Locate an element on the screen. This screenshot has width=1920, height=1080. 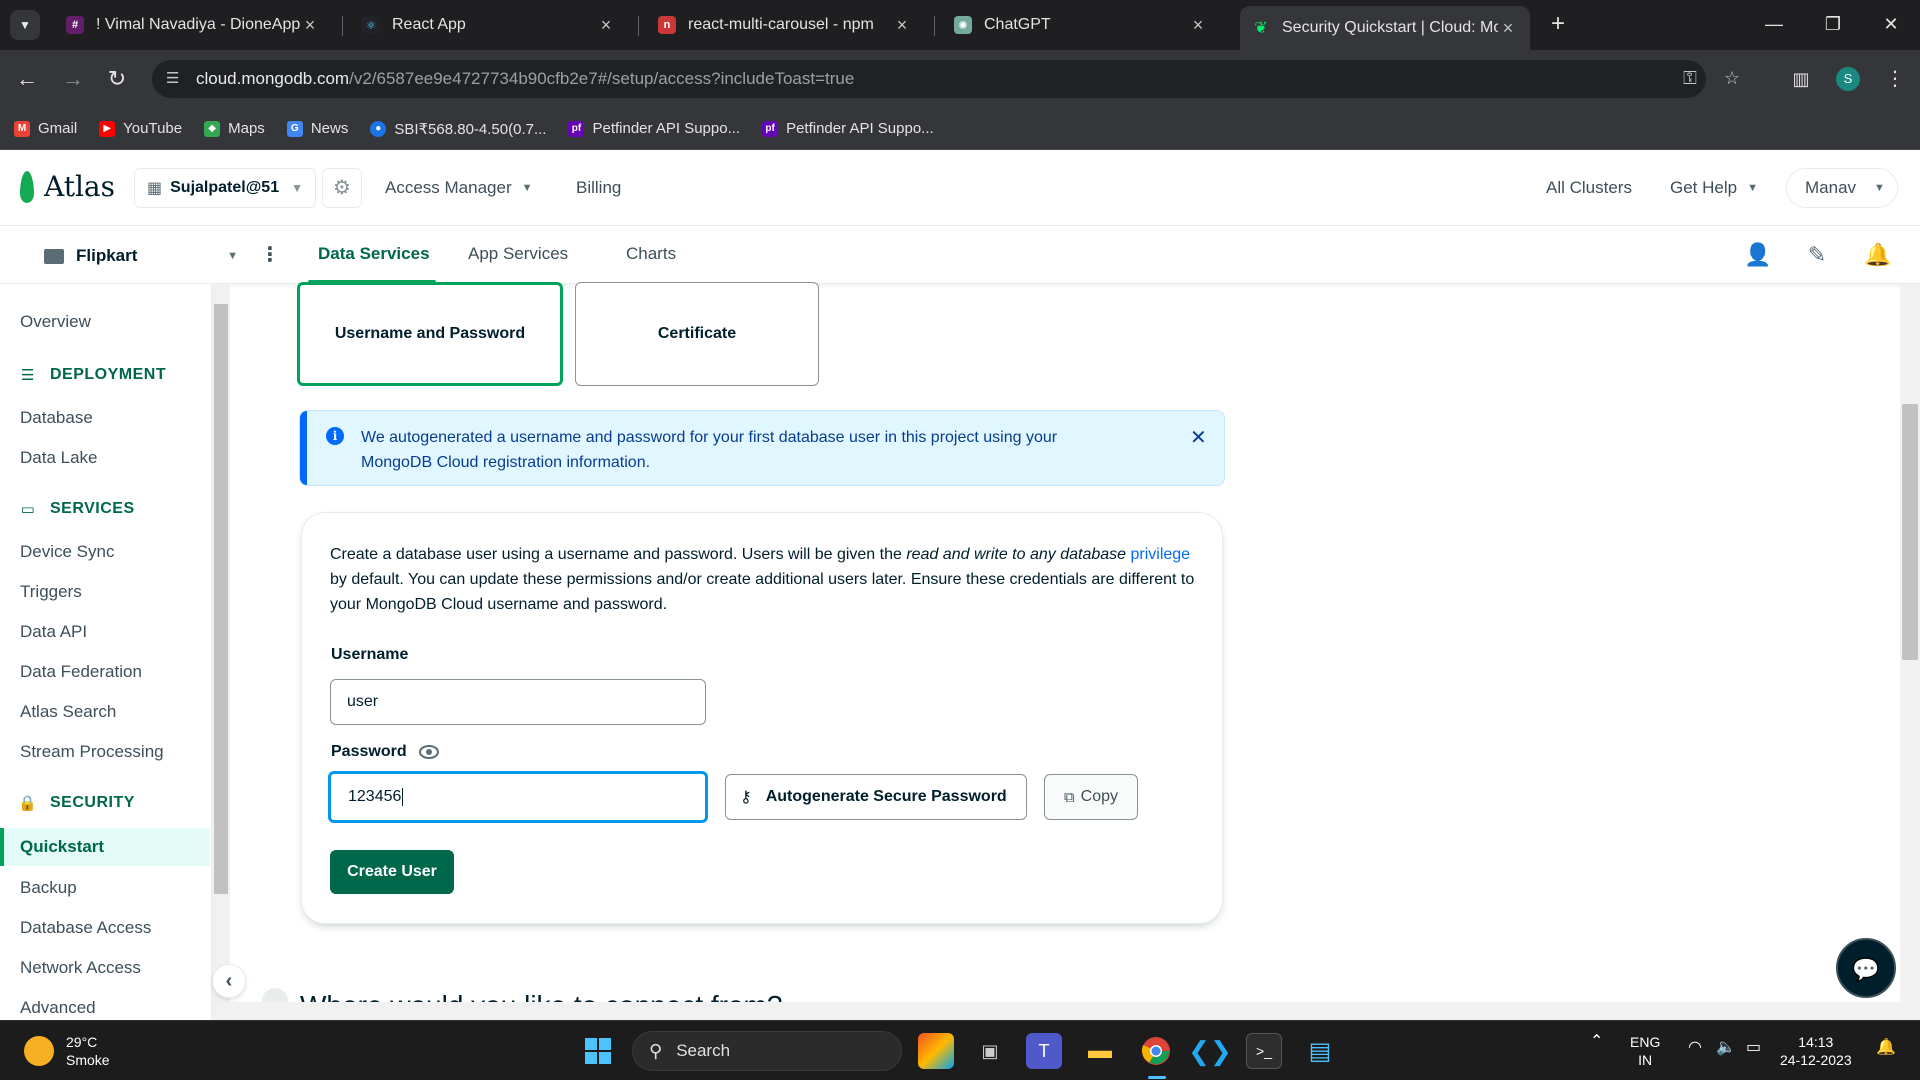
back-icon: ← is located at coordinates (27, 79).